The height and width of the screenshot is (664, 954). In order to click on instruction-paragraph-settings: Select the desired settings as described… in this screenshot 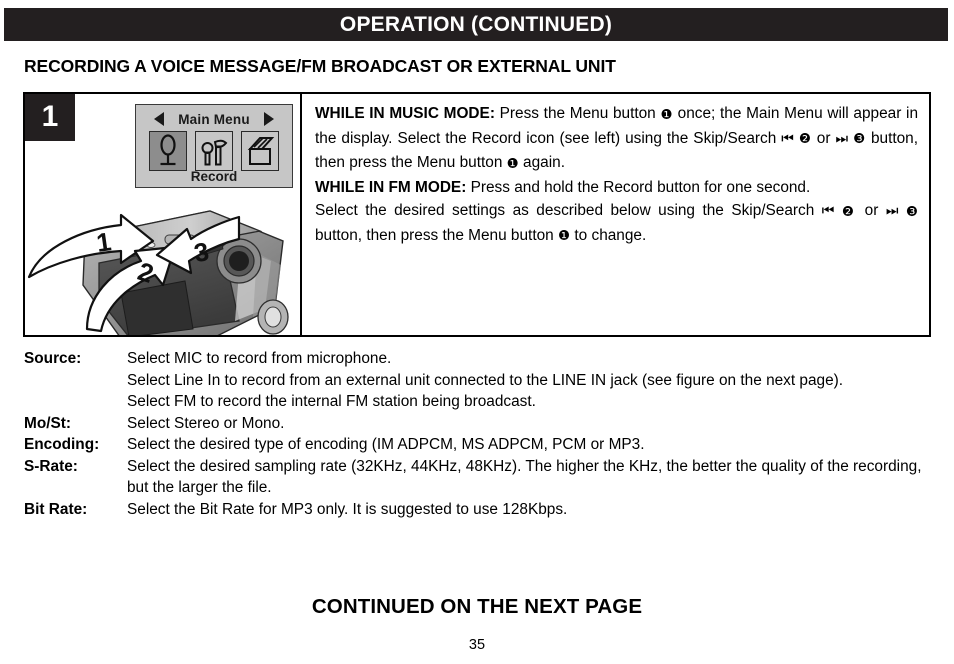, I will do `click(616, 223)`.